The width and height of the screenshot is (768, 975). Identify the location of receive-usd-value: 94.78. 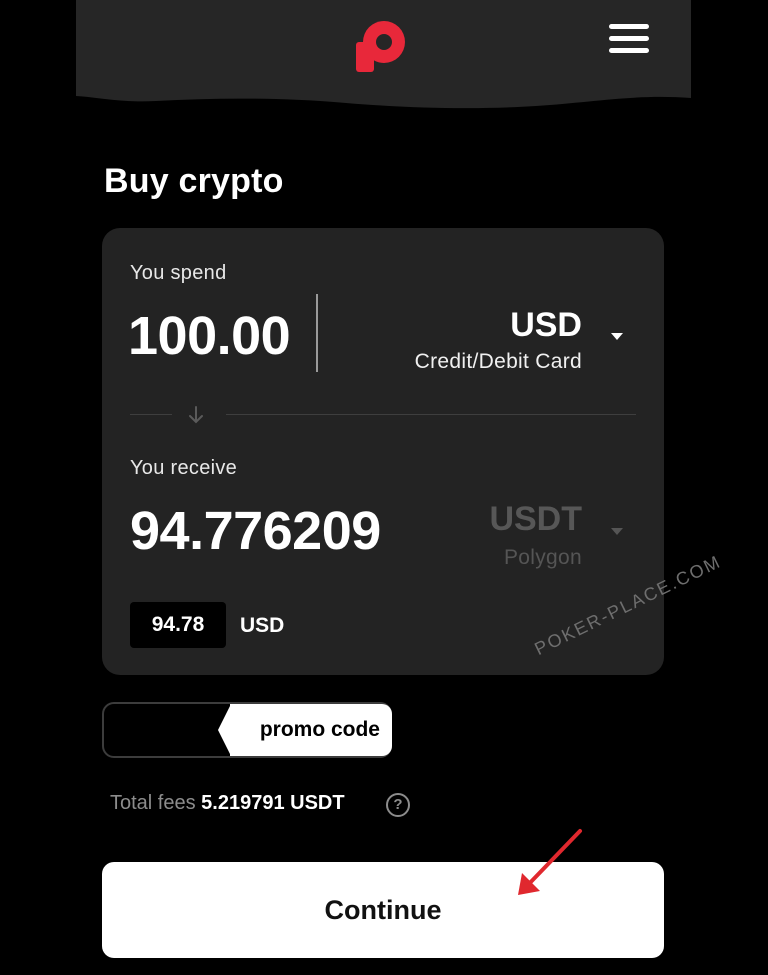
(178, 625).